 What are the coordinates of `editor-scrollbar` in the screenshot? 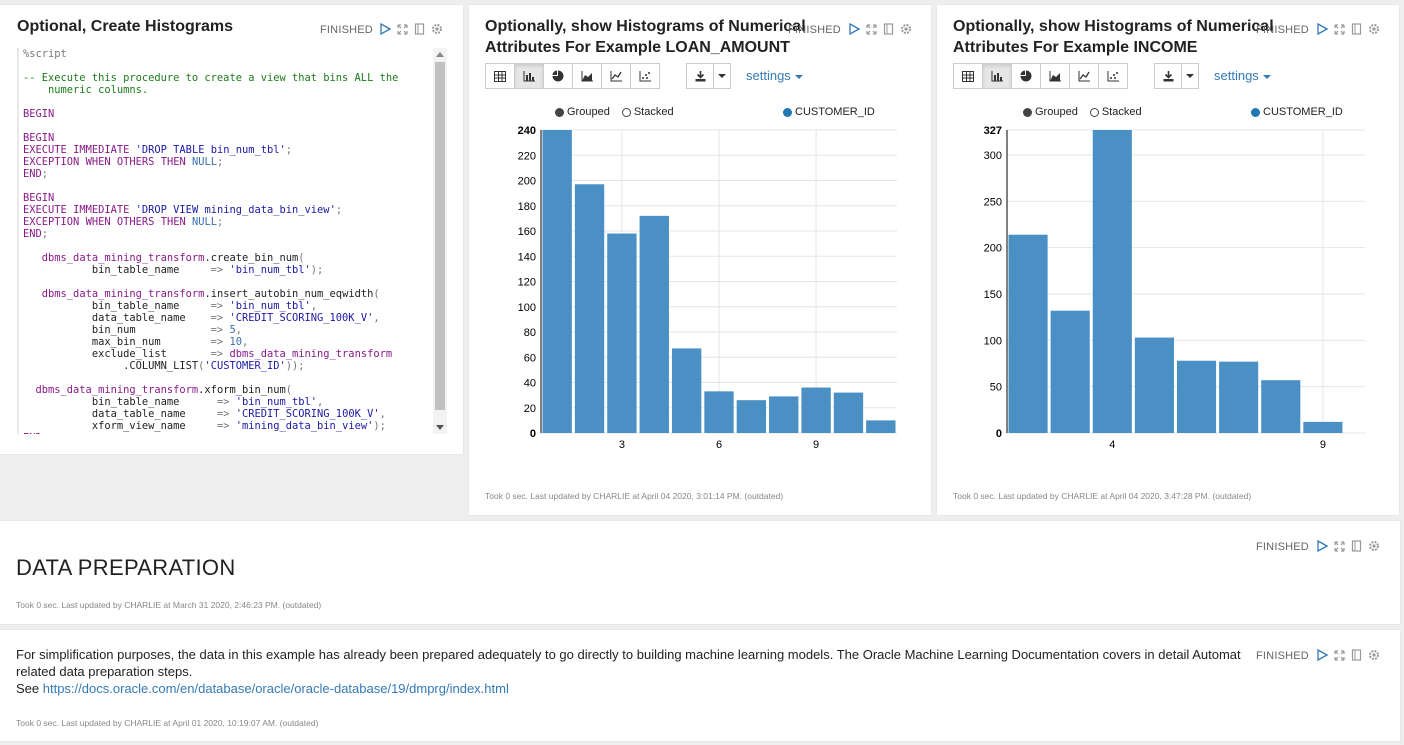 It's located at (440, 241).